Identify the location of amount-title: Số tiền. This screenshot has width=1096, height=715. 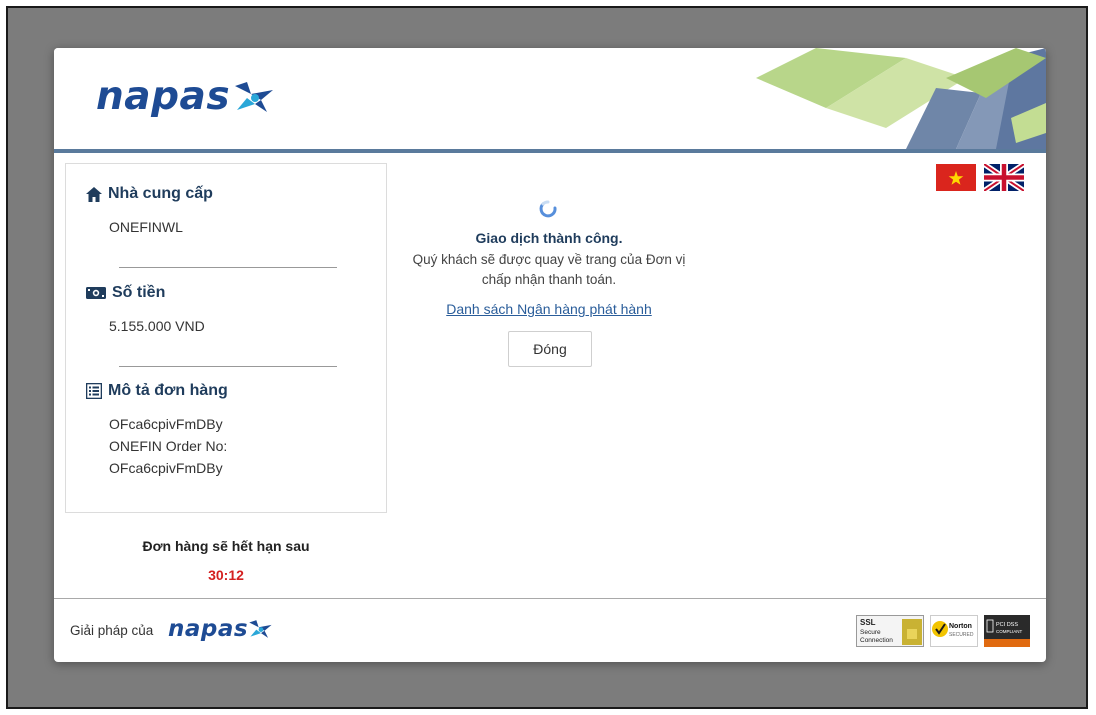
(125, 293).